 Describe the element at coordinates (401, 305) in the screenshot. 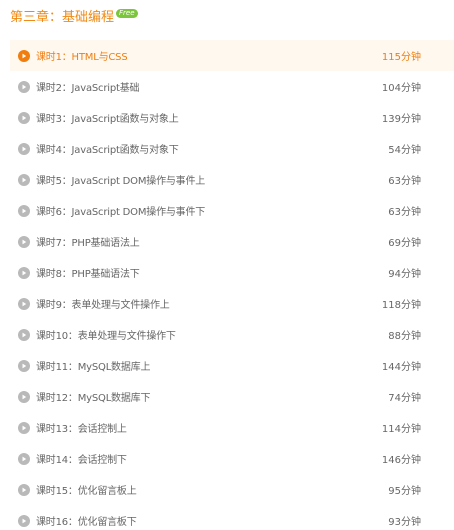

I see `lesson-duration: 118分钟` at that location.